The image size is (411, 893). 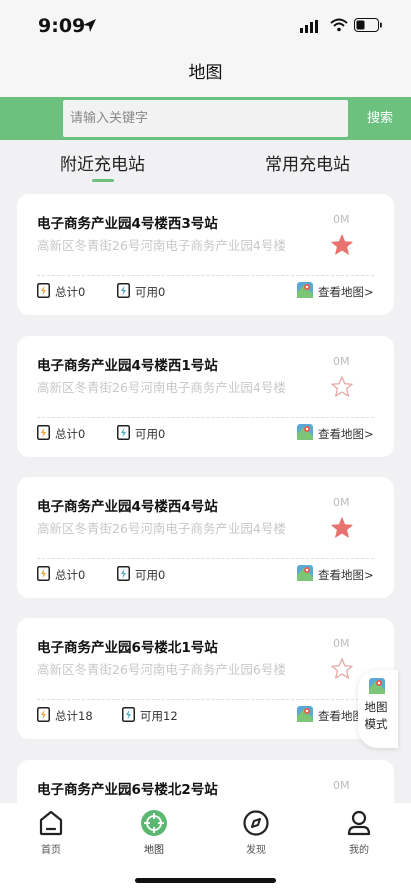 I want to click on home-icon, so click(x=51, y=823).